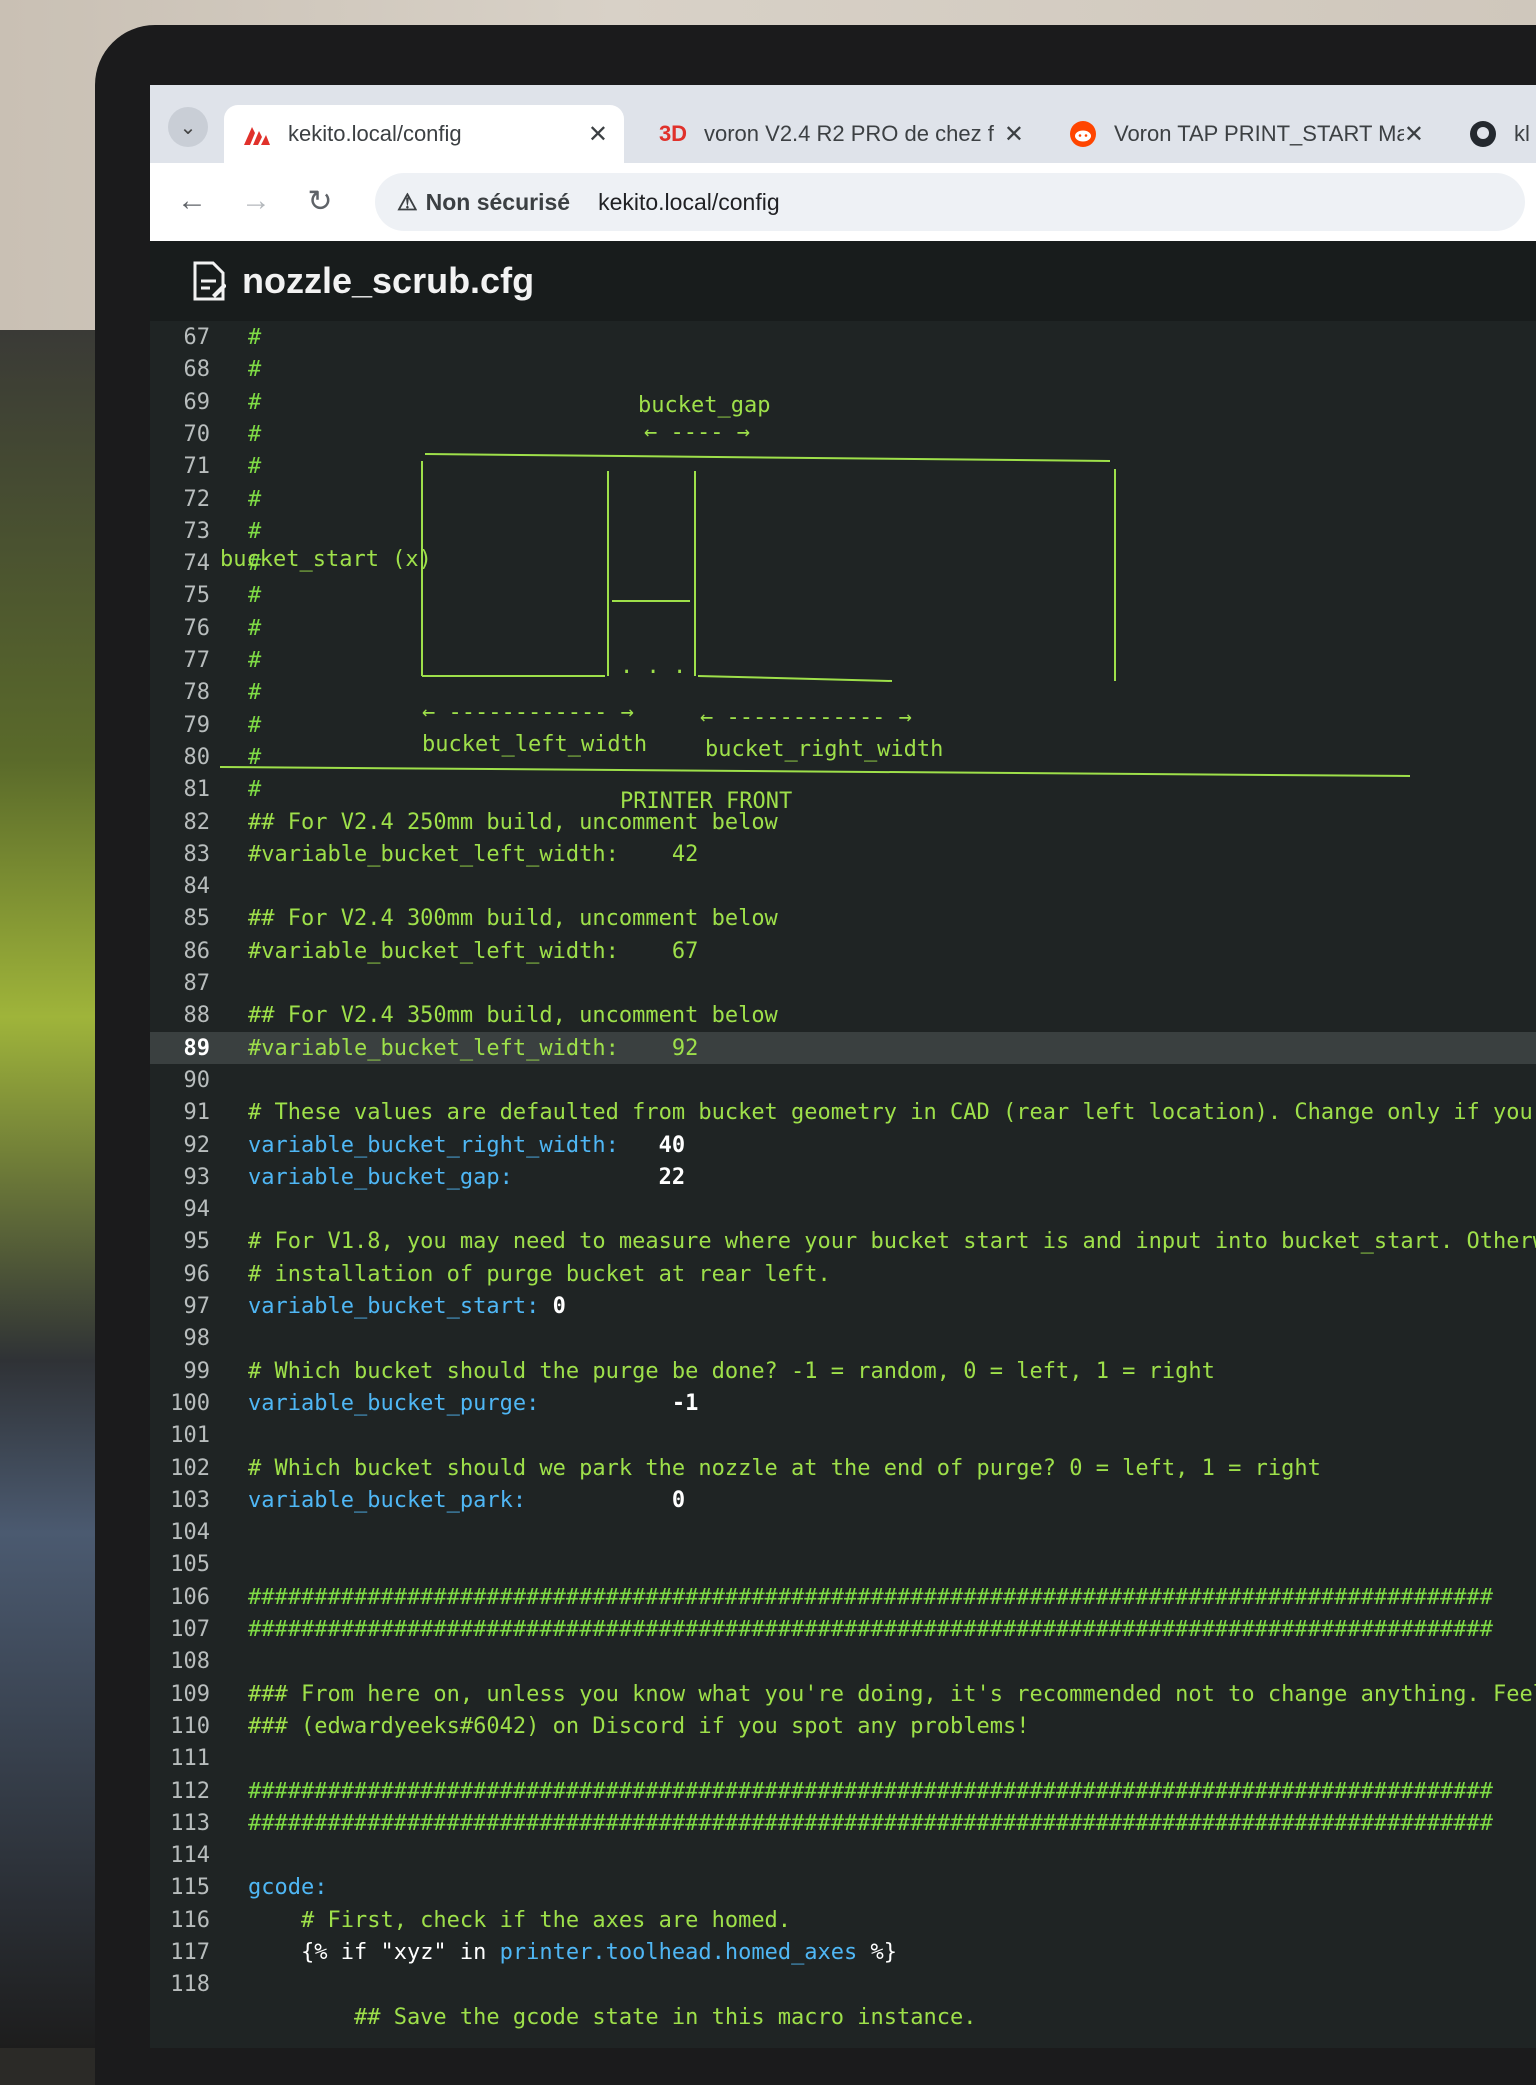 This screenshot has height=2085, width=1536. I want to click on code-token: ## For V2.4 250mm build, uncomment below, so click(513, 822).